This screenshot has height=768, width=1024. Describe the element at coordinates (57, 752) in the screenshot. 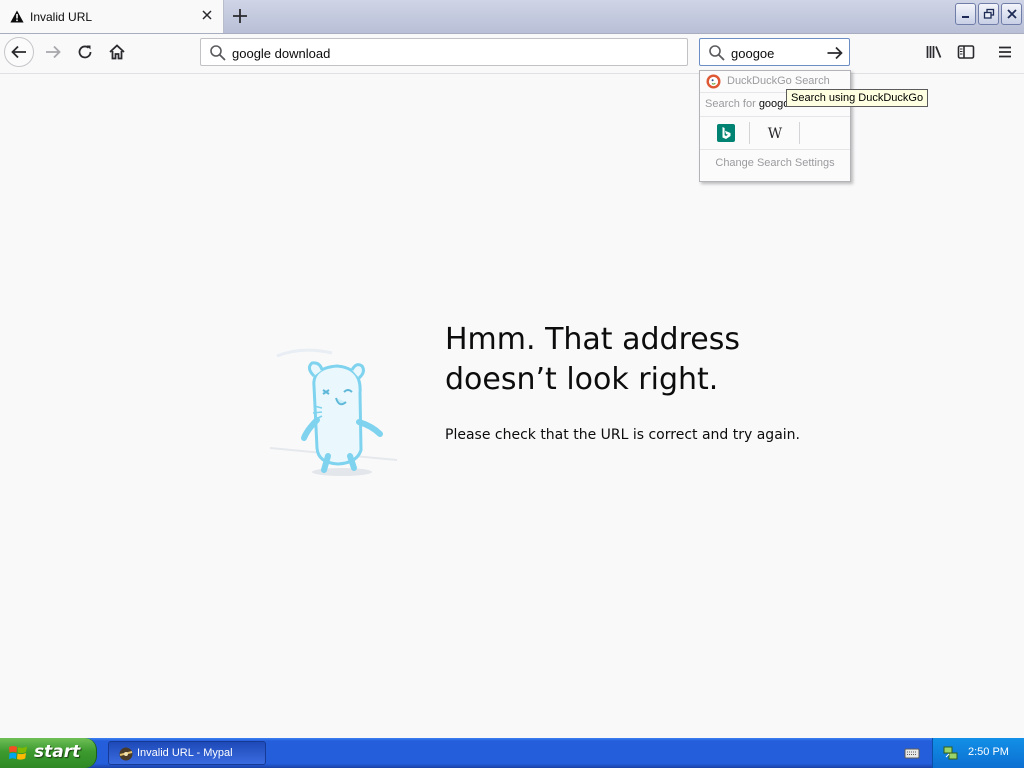

I see `start-label: start` at that location.